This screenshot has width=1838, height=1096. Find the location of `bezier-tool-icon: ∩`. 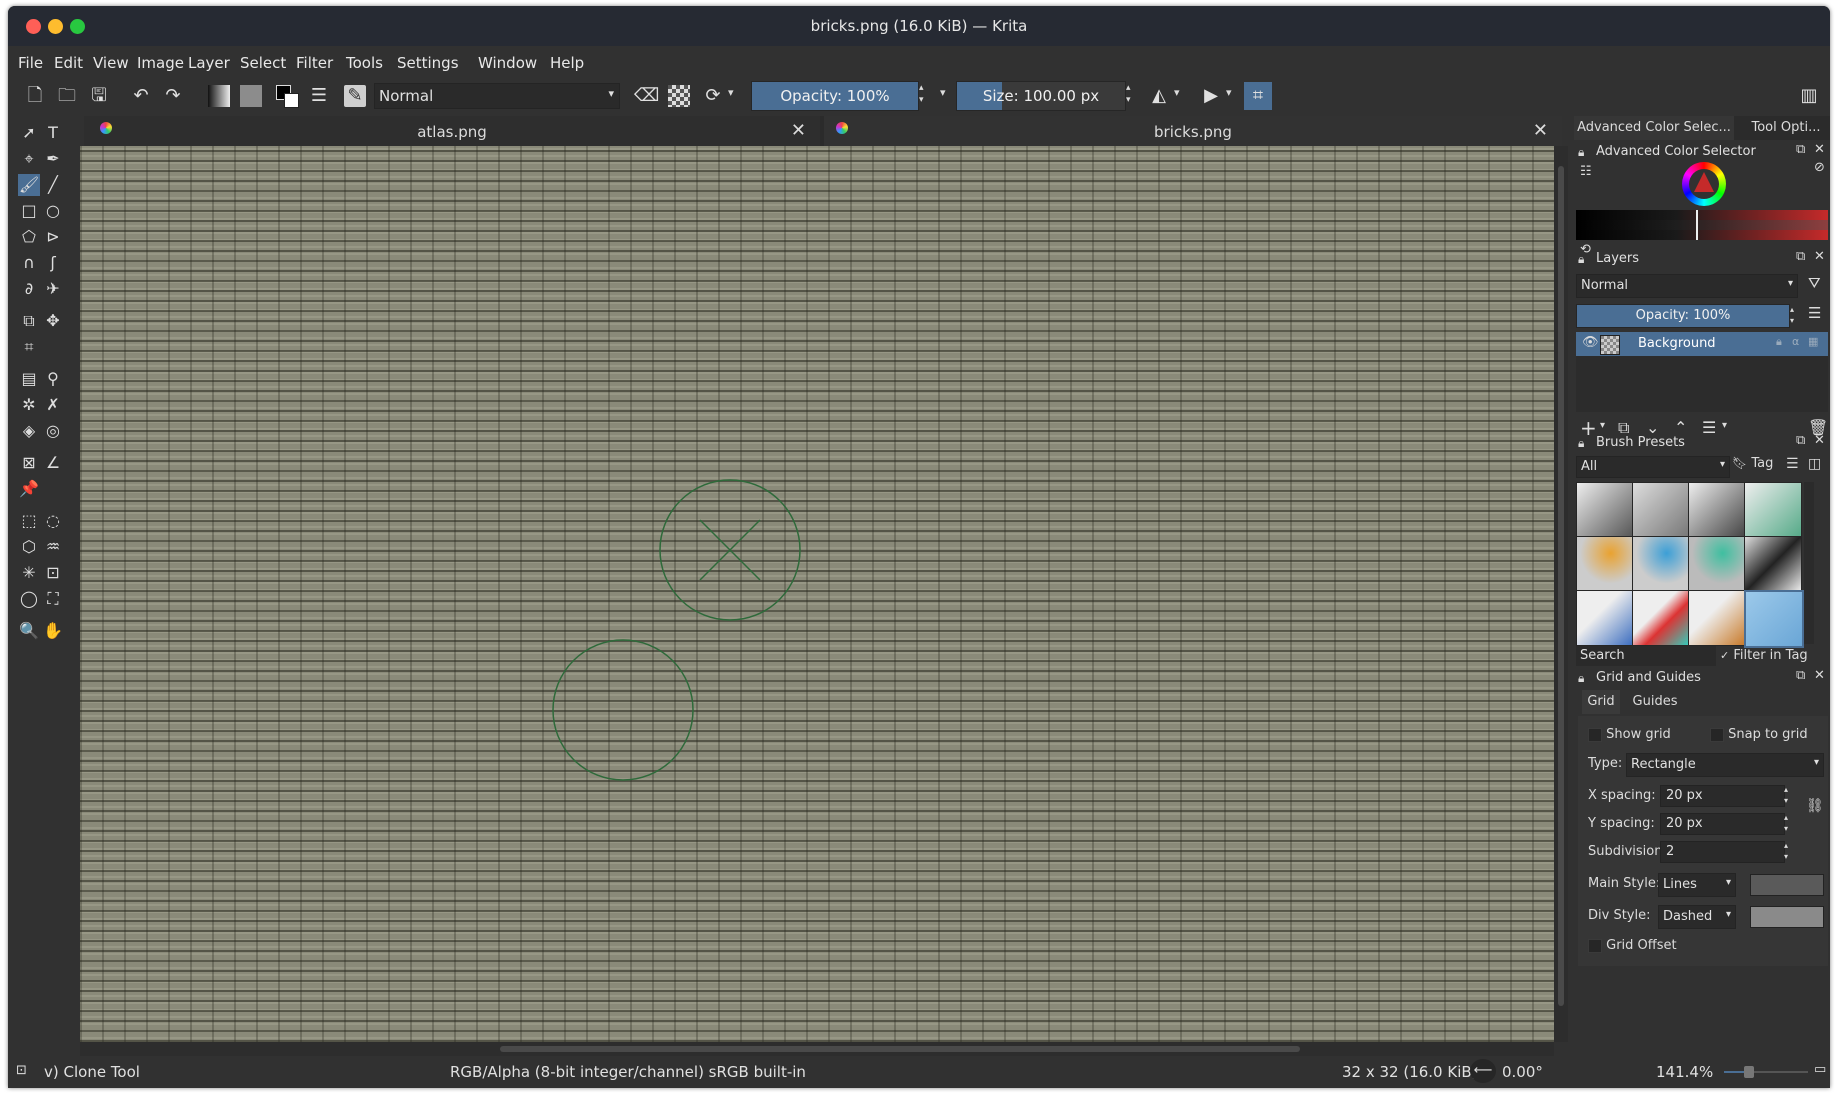

bezier-tool-icon: ∩ is located at coordinates (29, 263).